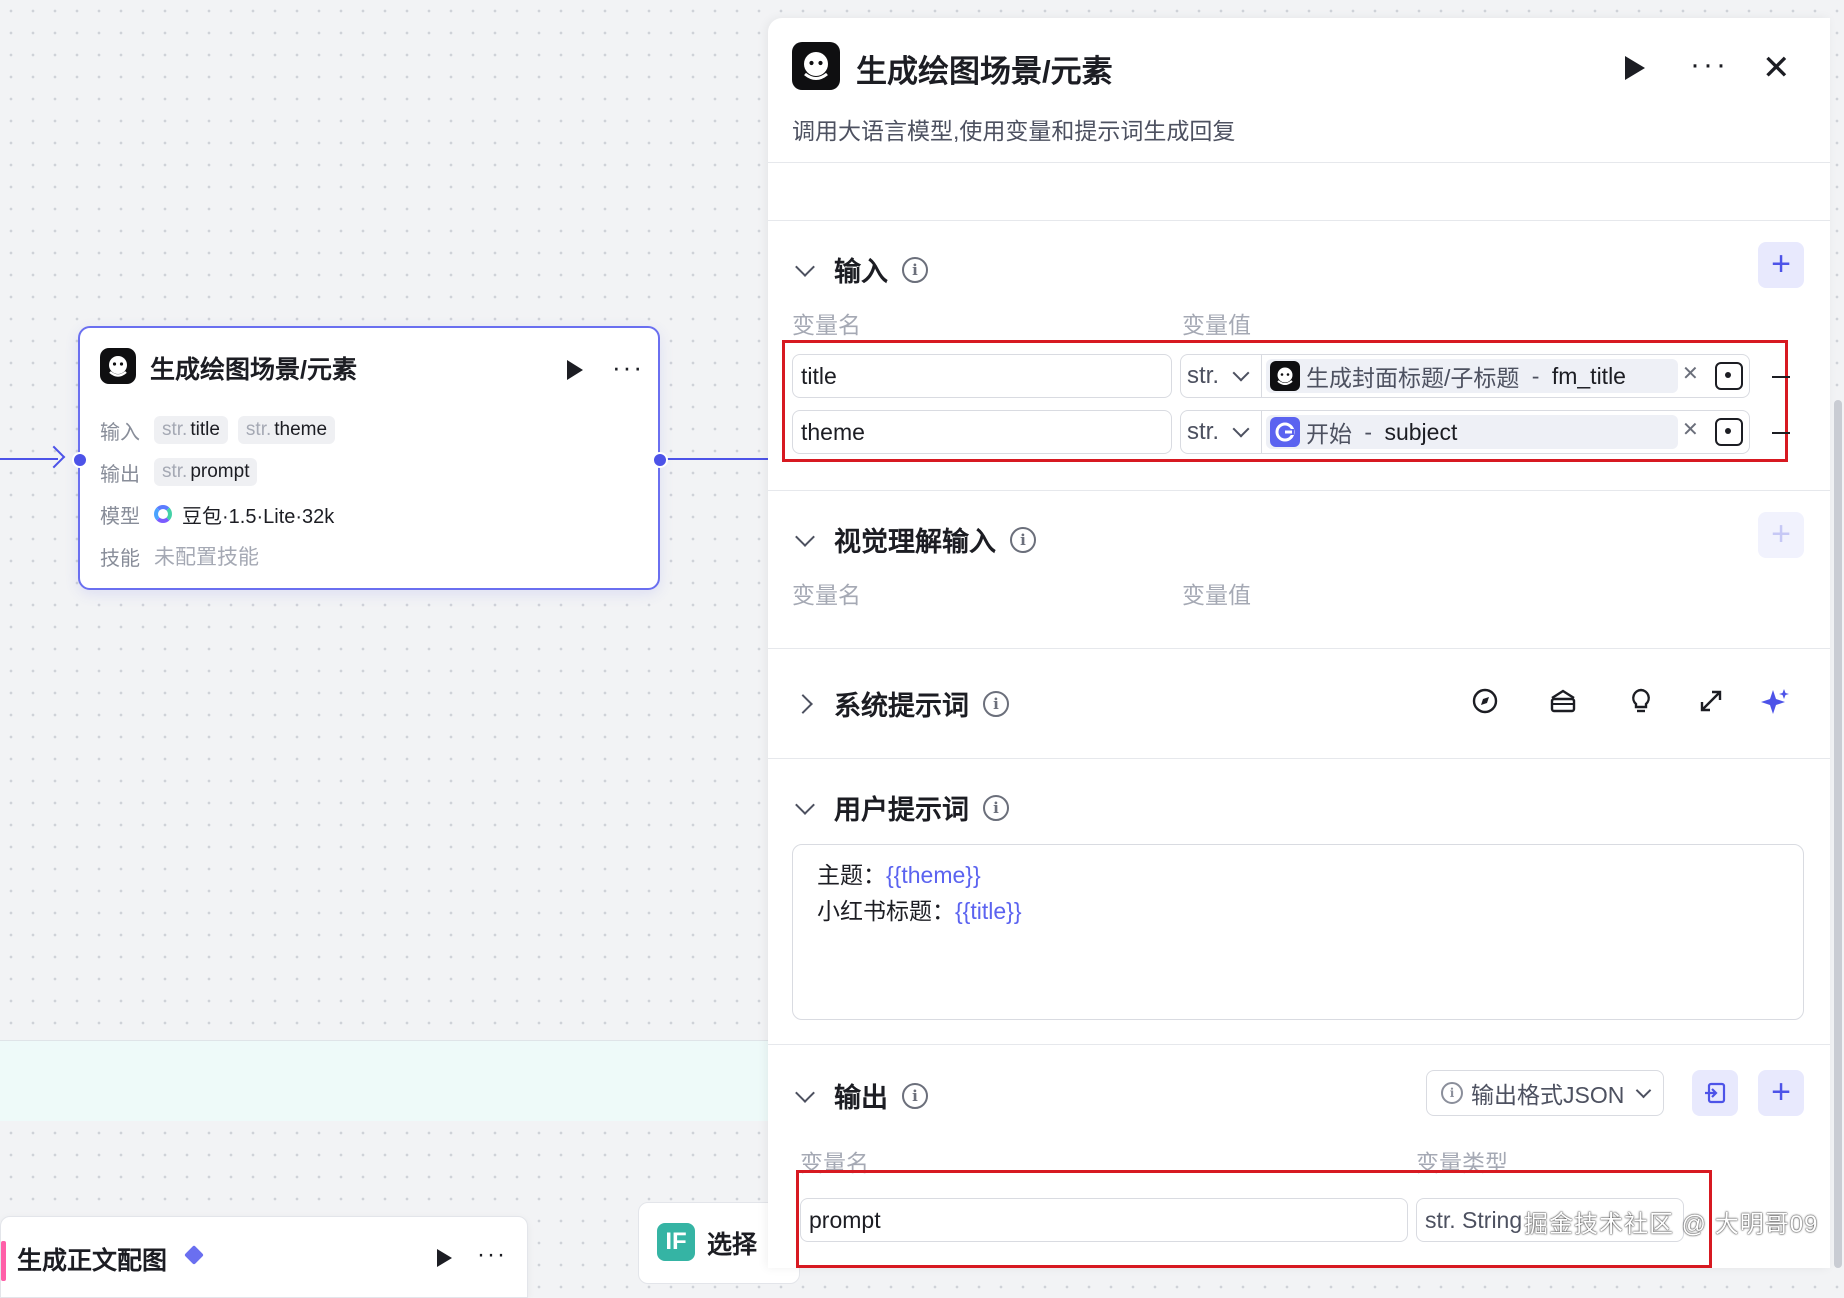 Image resolution: width=1844 pixels, height=1298 pixels. Describe the element at coordinates (253, 370) in the screenshot. I see `node-title: 生成绘图场景/元素` at that location.